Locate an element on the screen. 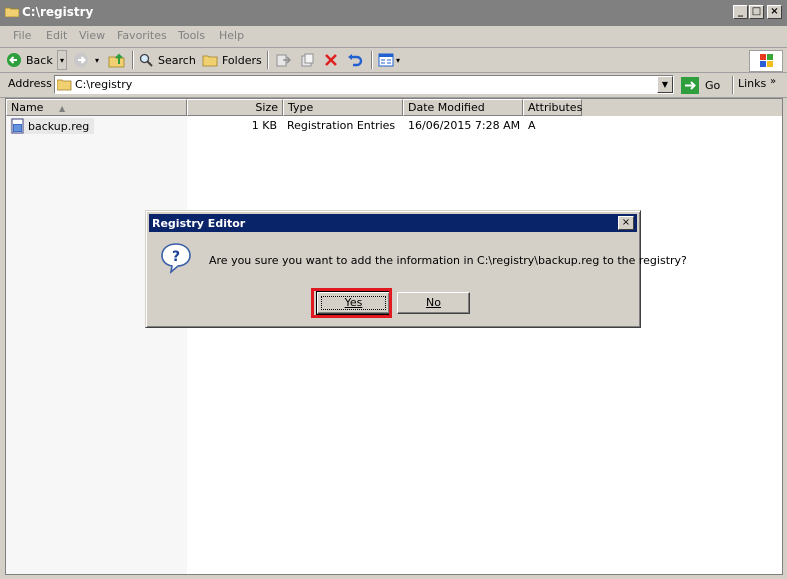 The height and width of the screenshot is (579, 787). search-button: Search is located at coordinates (167, 60).